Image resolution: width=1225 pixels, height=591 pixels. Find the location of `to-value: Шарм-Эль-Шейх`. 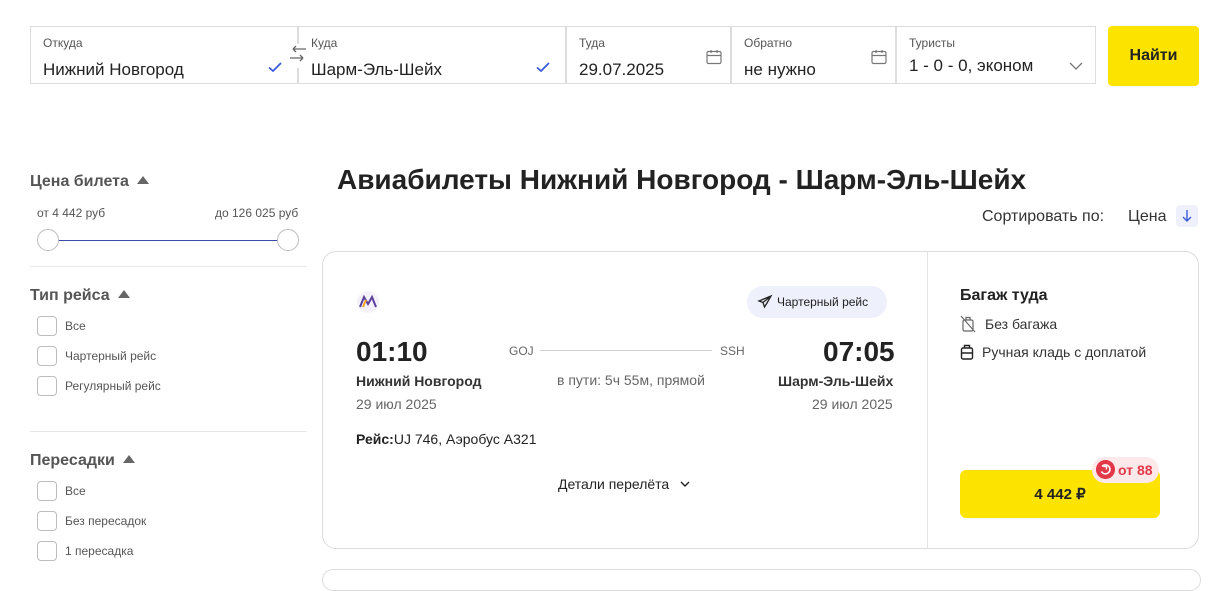

to-value: Шарм-Эль-Шейх is located at coordinates (376, 69).